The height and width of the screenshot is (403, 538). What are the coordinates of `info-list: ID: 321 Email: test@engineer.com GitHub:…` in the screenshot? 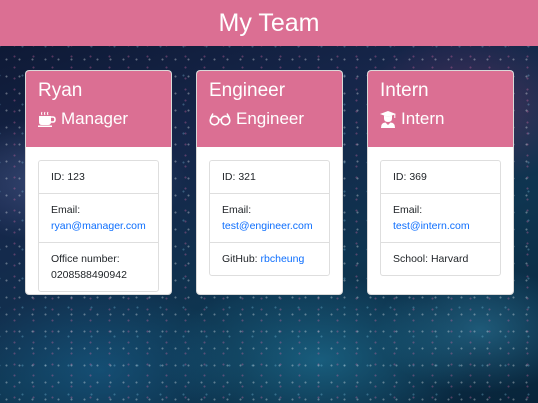 It's located at (269, 218).